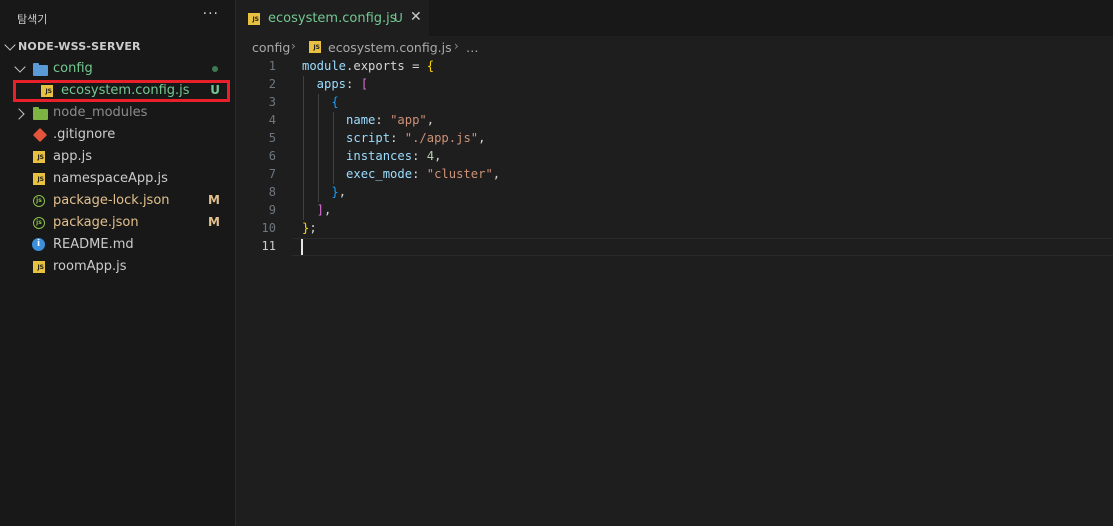  What do you see at coordinates (118, 135) in the screenshot?
I see `tree-item-gitignore: .gitignore` at bounding box center [118, 135].